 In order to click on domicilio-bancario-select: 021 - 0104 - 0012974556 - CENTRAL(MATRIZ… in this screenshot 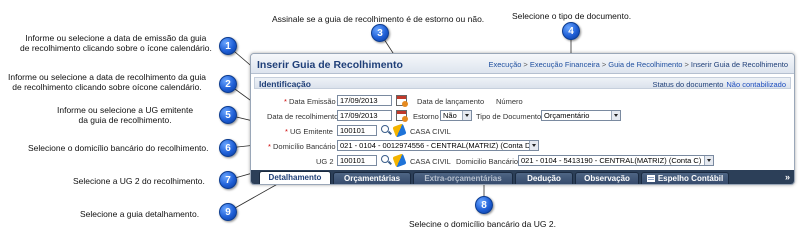, I will do `click(438, 145)`.